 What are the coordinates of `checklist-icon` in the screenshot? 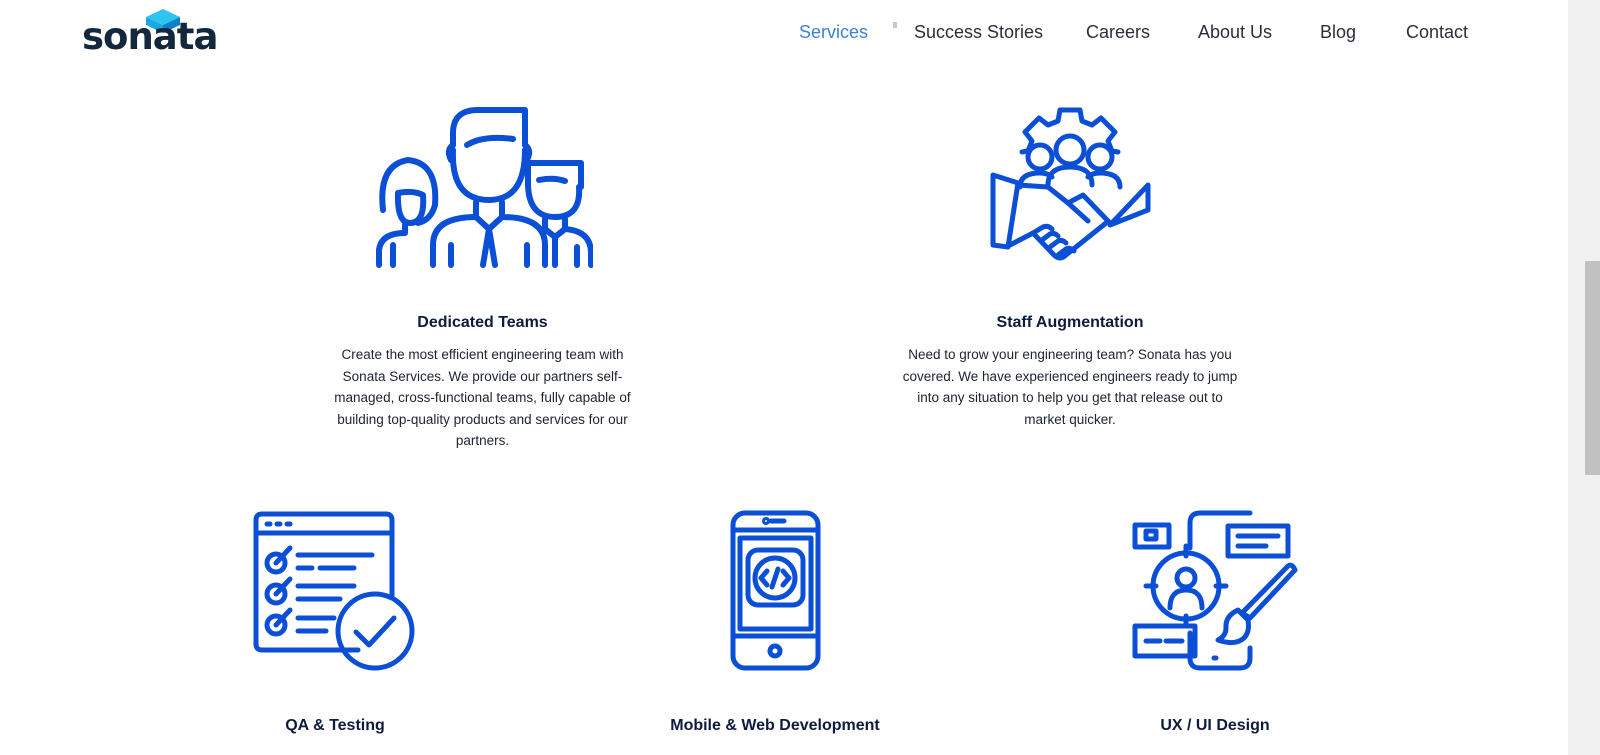 It's located at (334, 591).